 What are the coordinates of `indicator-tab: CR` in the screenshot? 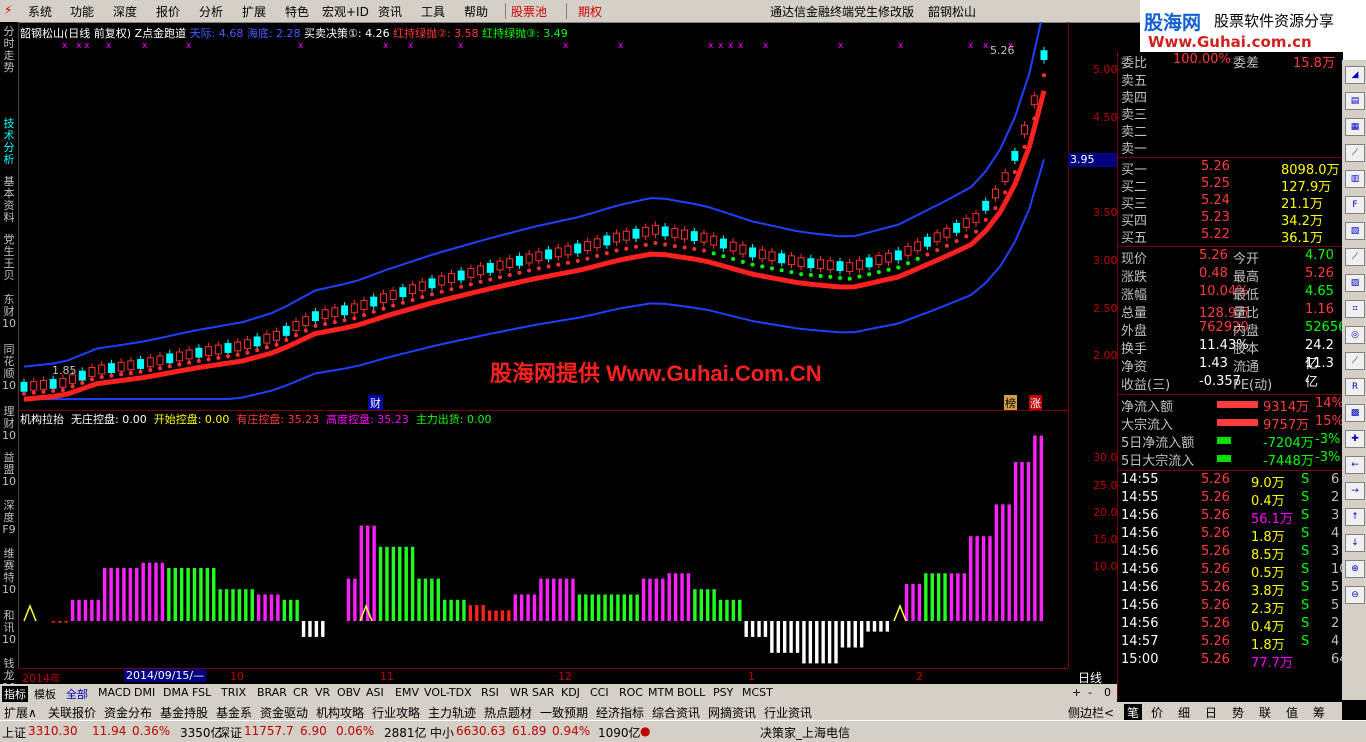 It's located at (300, 692).